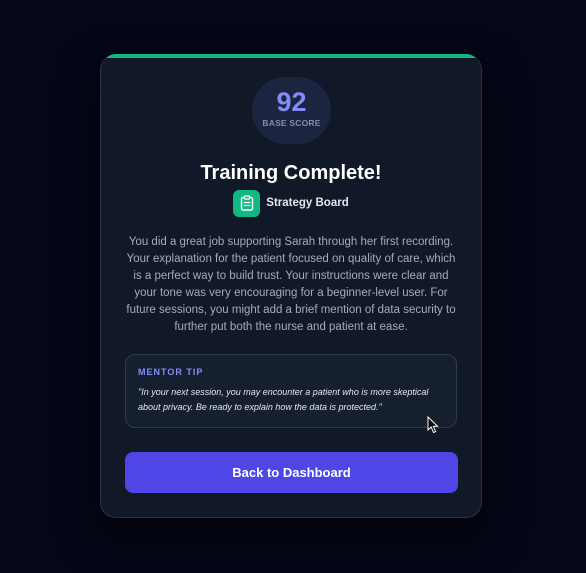 This screenshot has height=573, width=586. Describe the element at coordinates (307, 203) in the screenshot. I see `board-label: Strategy Board` at that location.